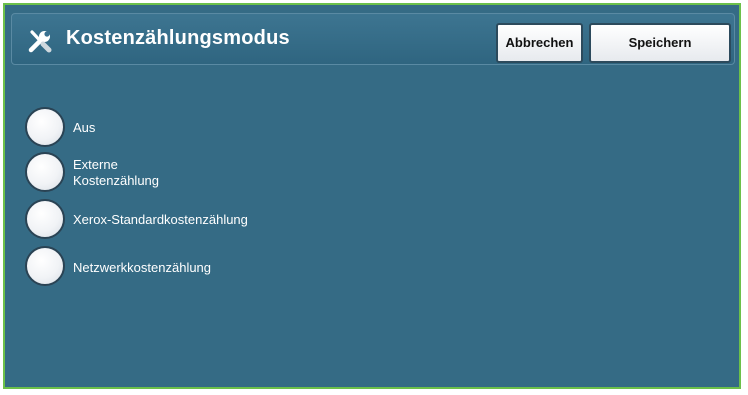 The image size is (748, 395). I want to click on option-label-text-line1: Externe, so click(95, 164).